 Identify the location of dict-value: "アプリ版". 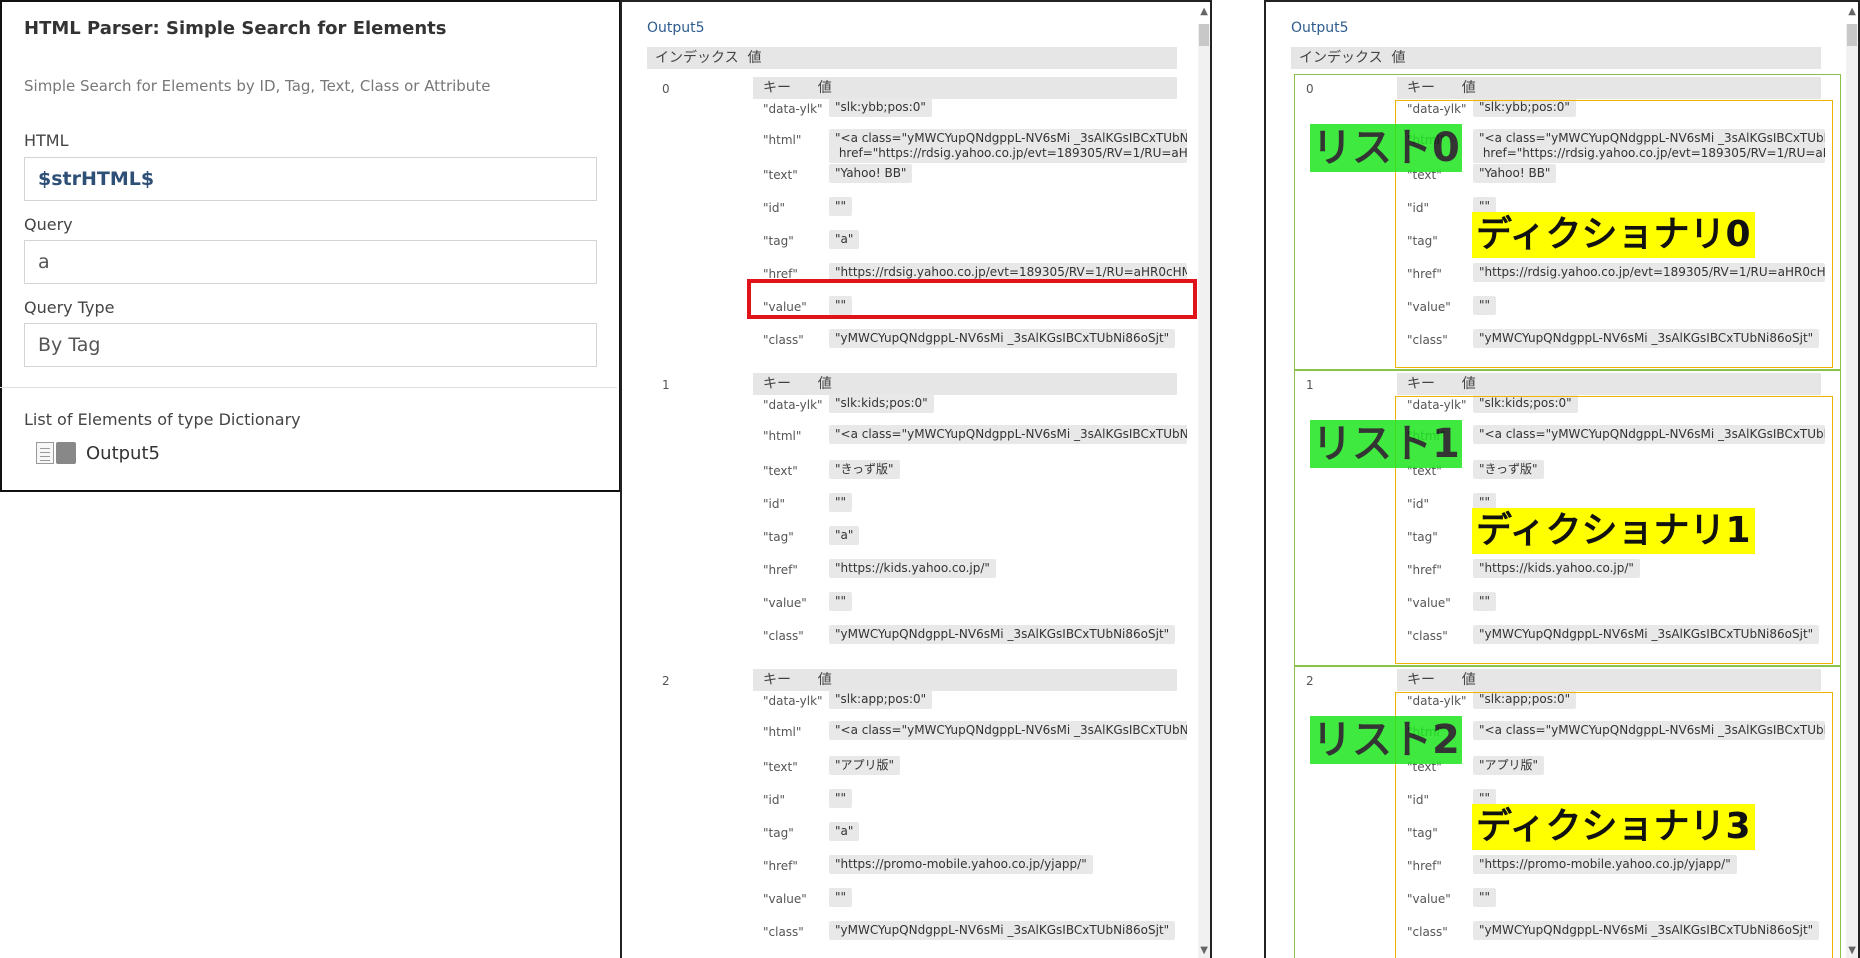
(865, 765).